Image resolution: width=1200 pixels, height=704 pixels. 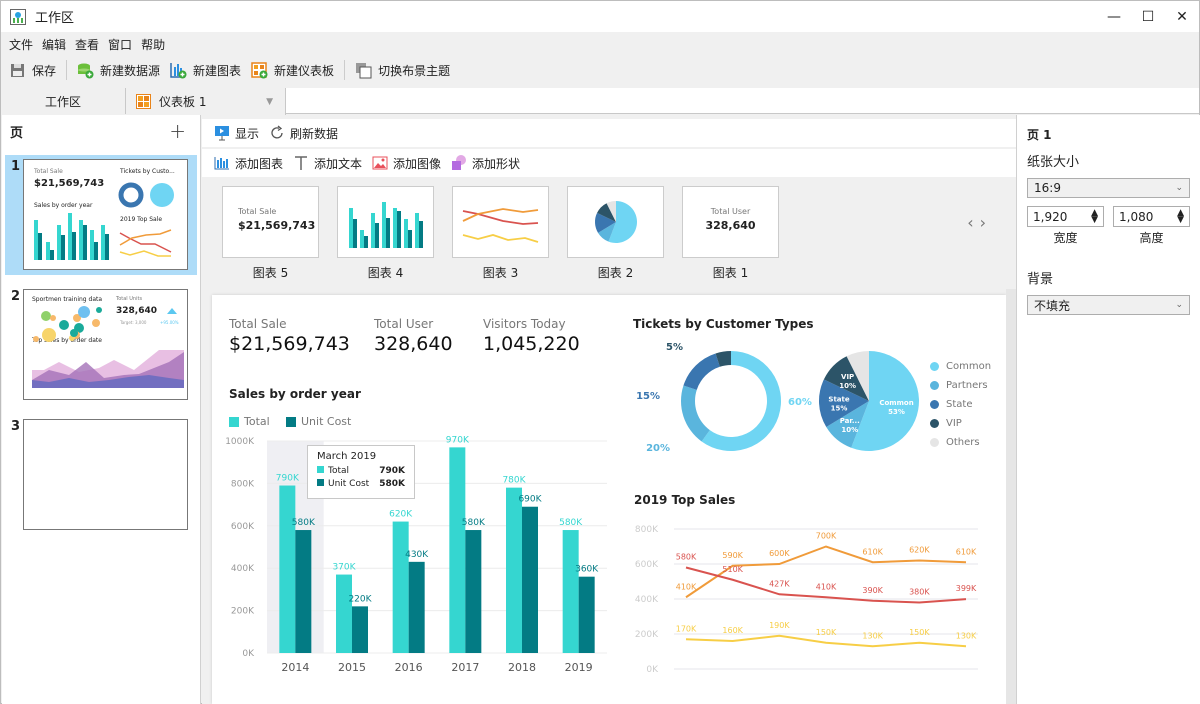 I want to click on legend-label: Partners, so click(x=967, y=385).